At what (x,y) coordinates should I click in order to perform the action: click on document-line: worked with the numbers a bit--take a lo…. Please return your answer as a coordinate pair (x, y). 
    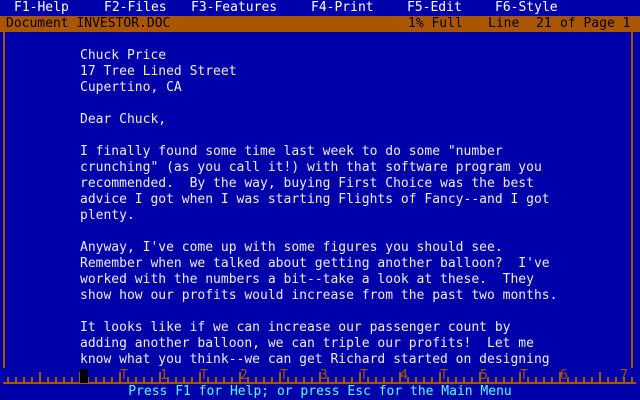
    Looking at the image, I should click on (307, 279).